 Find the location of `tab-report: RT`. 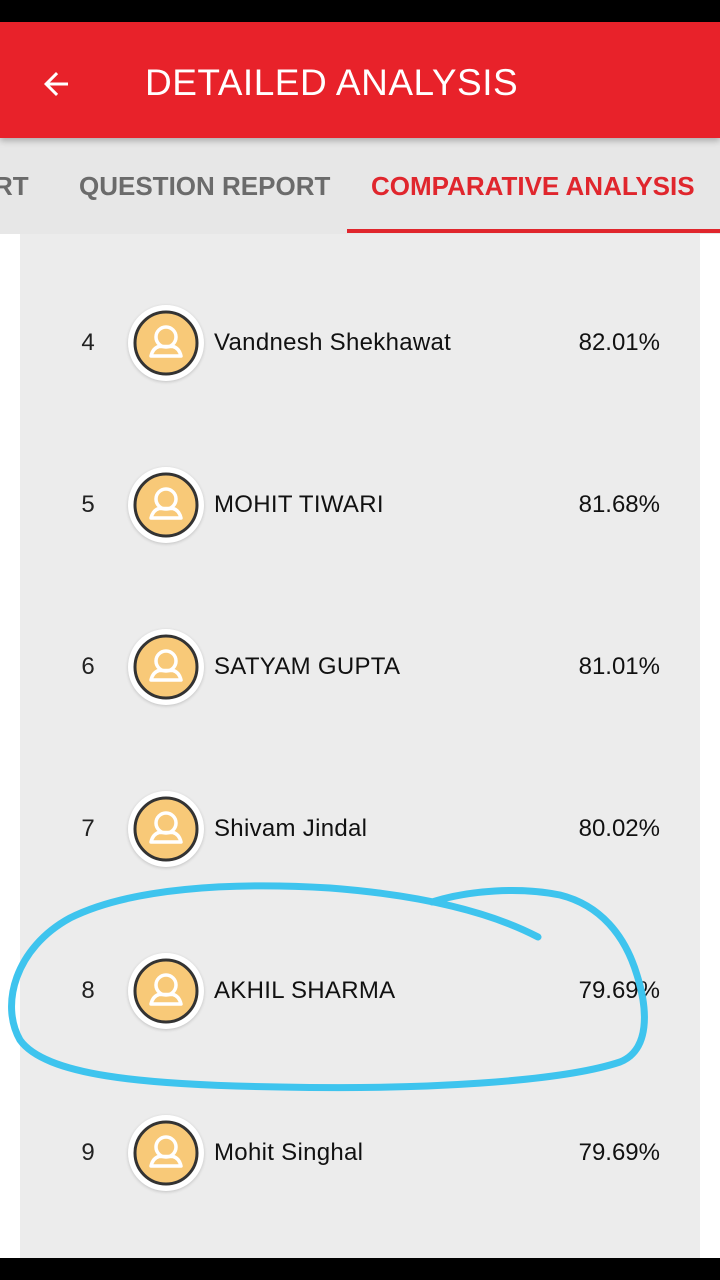

tab-report: RT is located at coordinates (14, 186).